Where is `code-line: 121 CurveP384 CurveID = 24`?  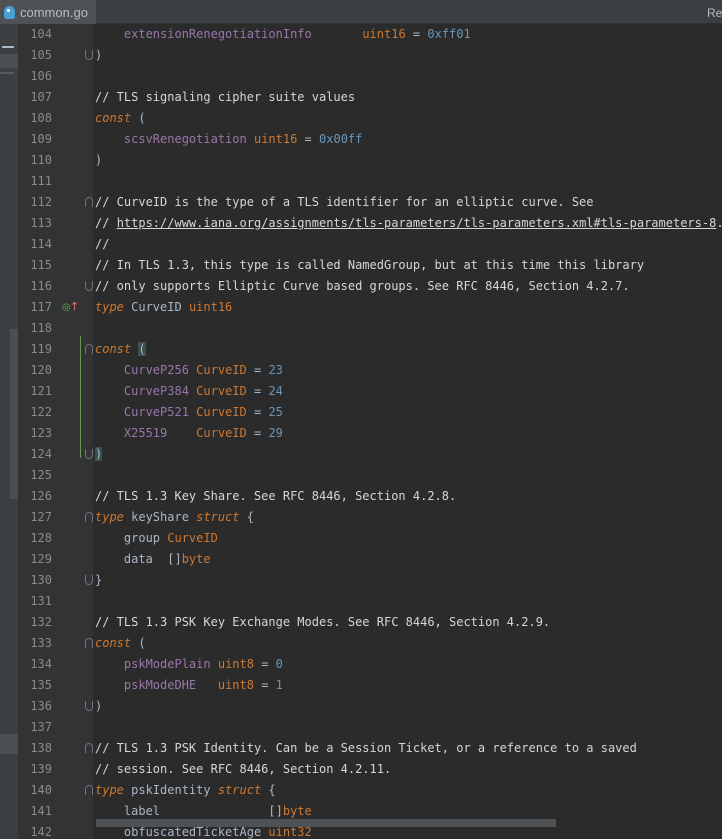
code-line: 121 CurveP384 CurveID = 24 is located at coordinates (361, 391).